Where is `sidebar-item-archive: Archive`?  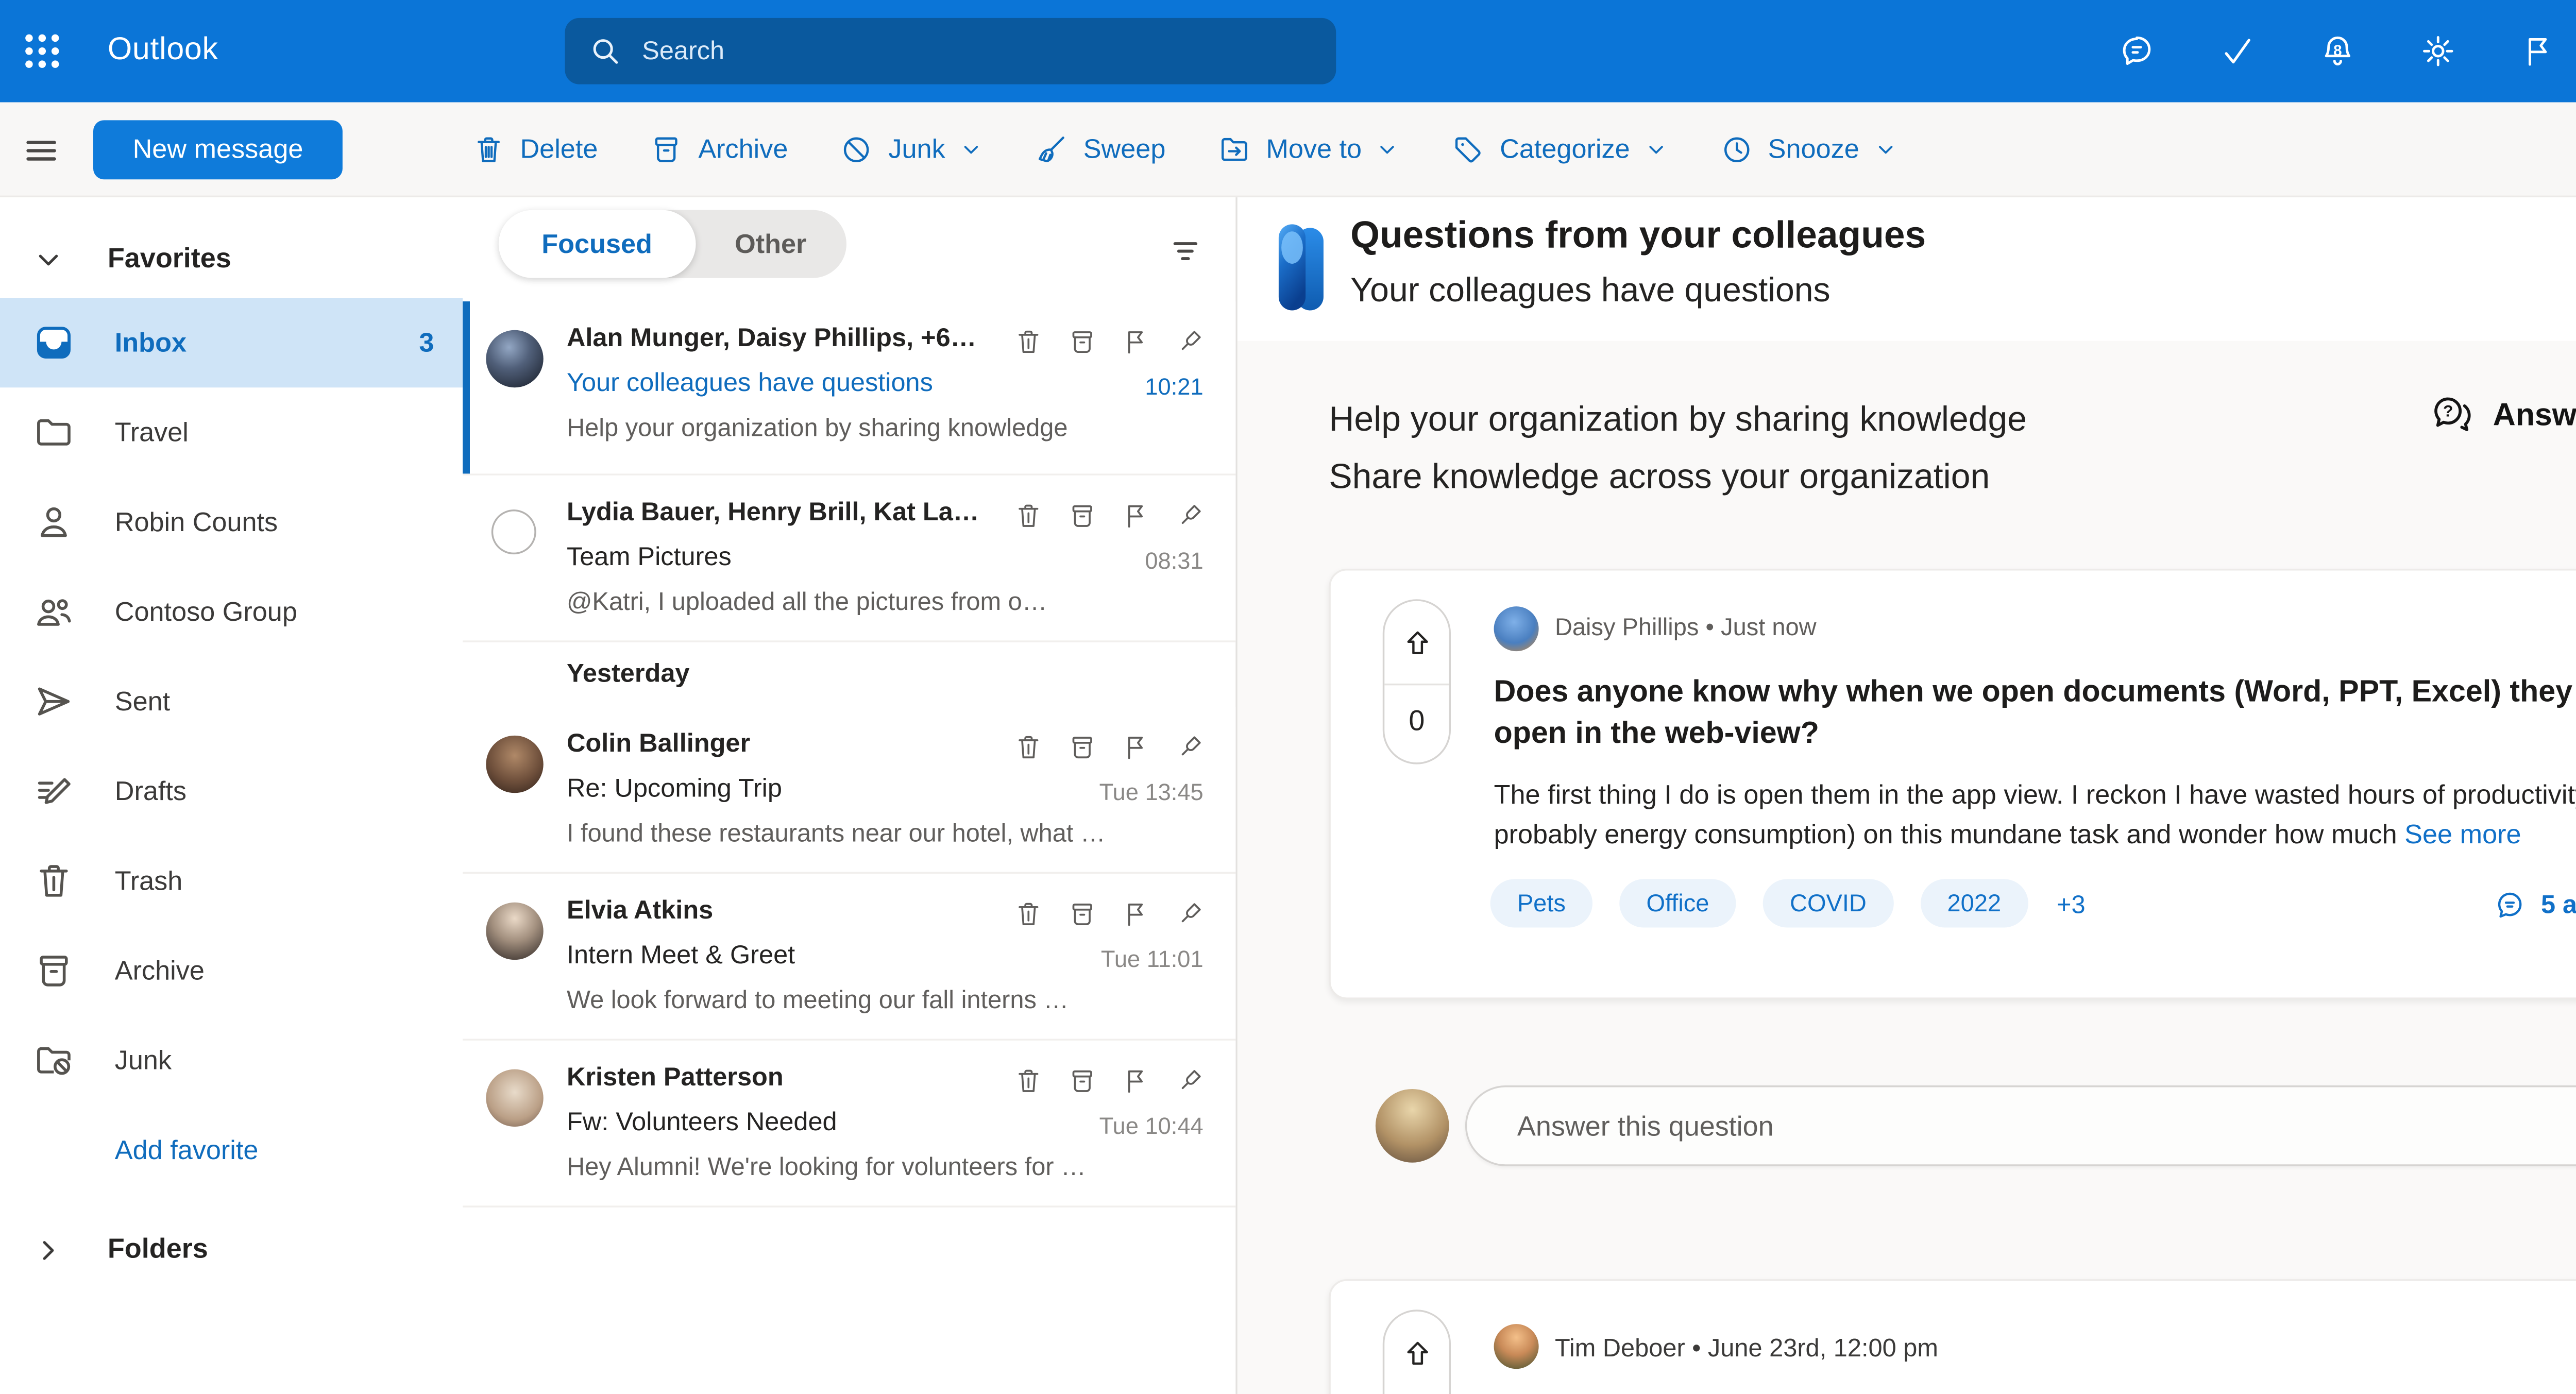
sidebar-item-archive: Archive is located at coordinates (231, 970).